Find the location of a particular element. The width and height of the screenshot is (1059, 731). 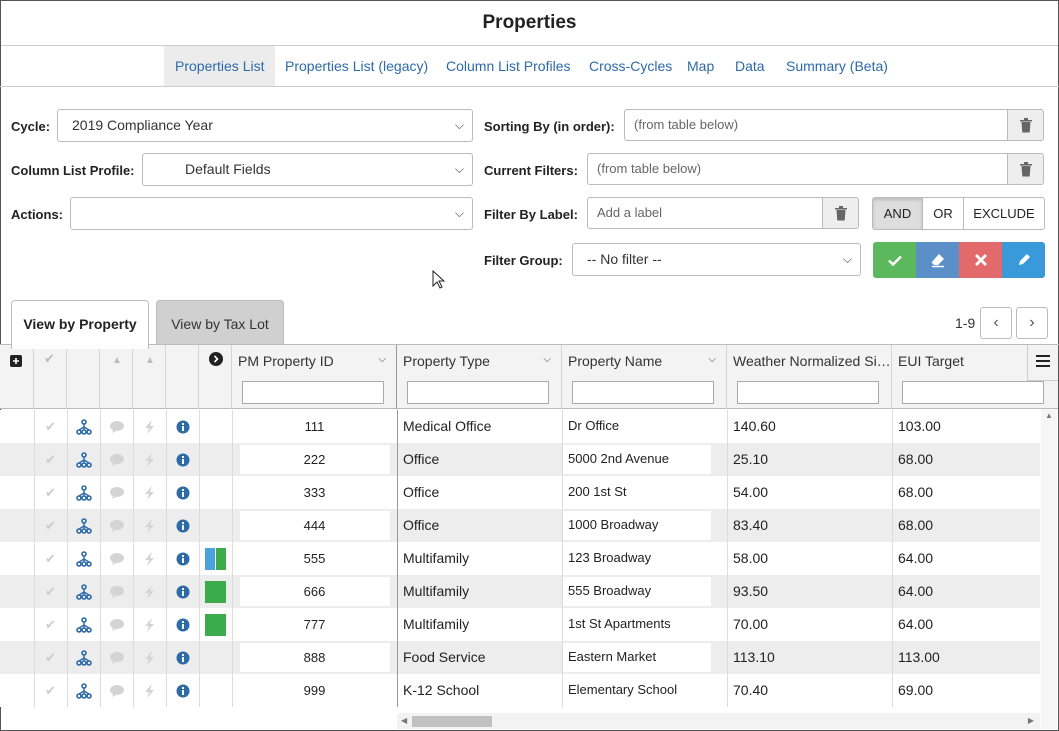

scrollbar-thumb is located at coordinates (452, 721).